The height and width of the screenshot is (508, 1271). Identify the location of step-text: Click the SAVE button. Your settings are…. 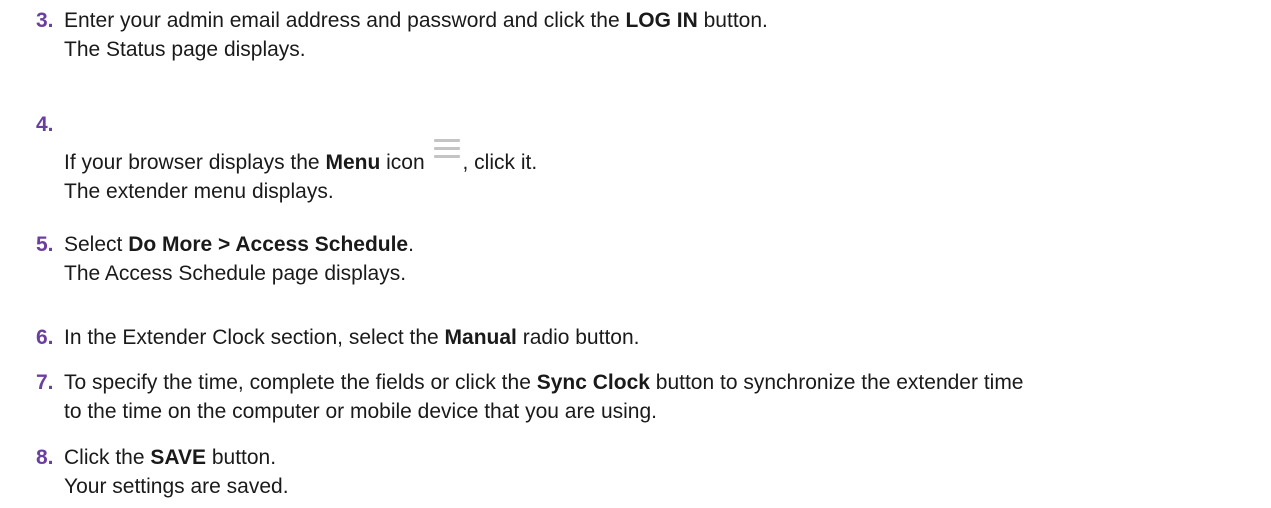
(657, 472).